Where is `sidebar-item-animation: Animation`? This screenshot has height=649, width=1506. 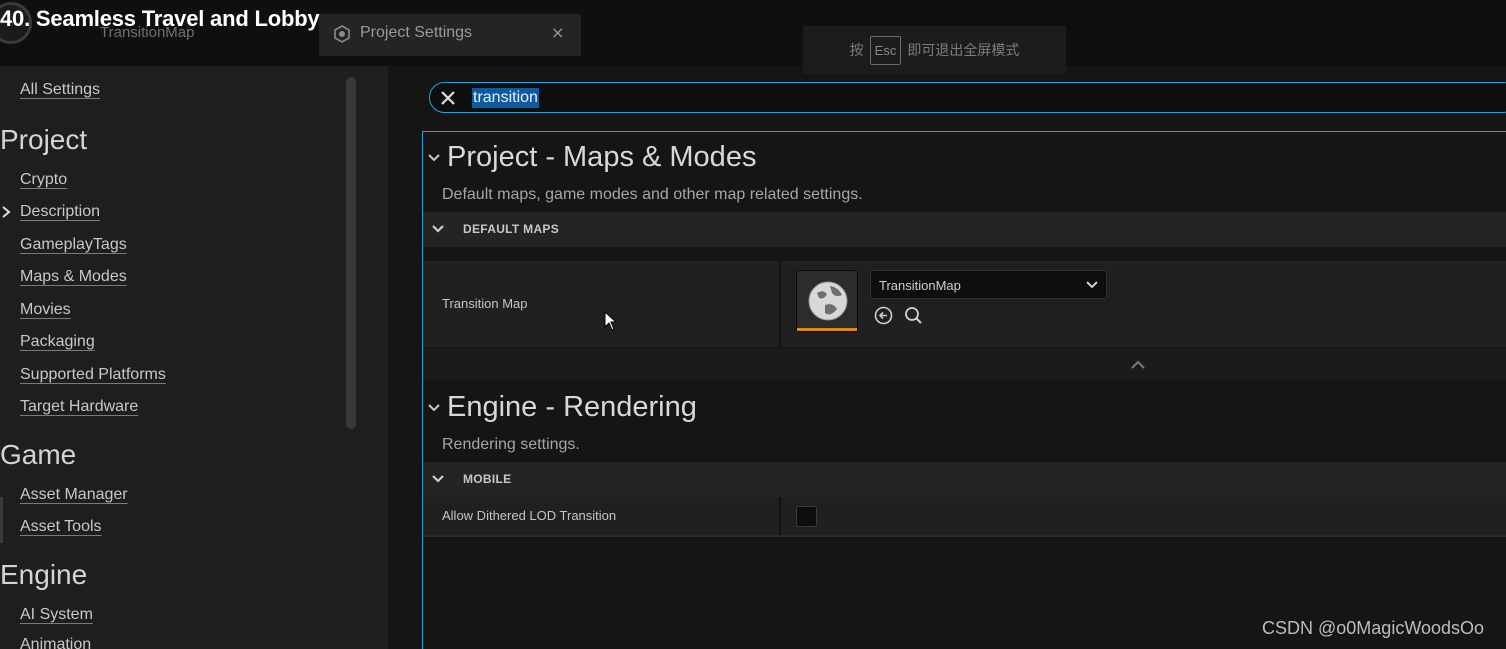 sidebar-item-animation: Animation is located at coordinates (55, 642).